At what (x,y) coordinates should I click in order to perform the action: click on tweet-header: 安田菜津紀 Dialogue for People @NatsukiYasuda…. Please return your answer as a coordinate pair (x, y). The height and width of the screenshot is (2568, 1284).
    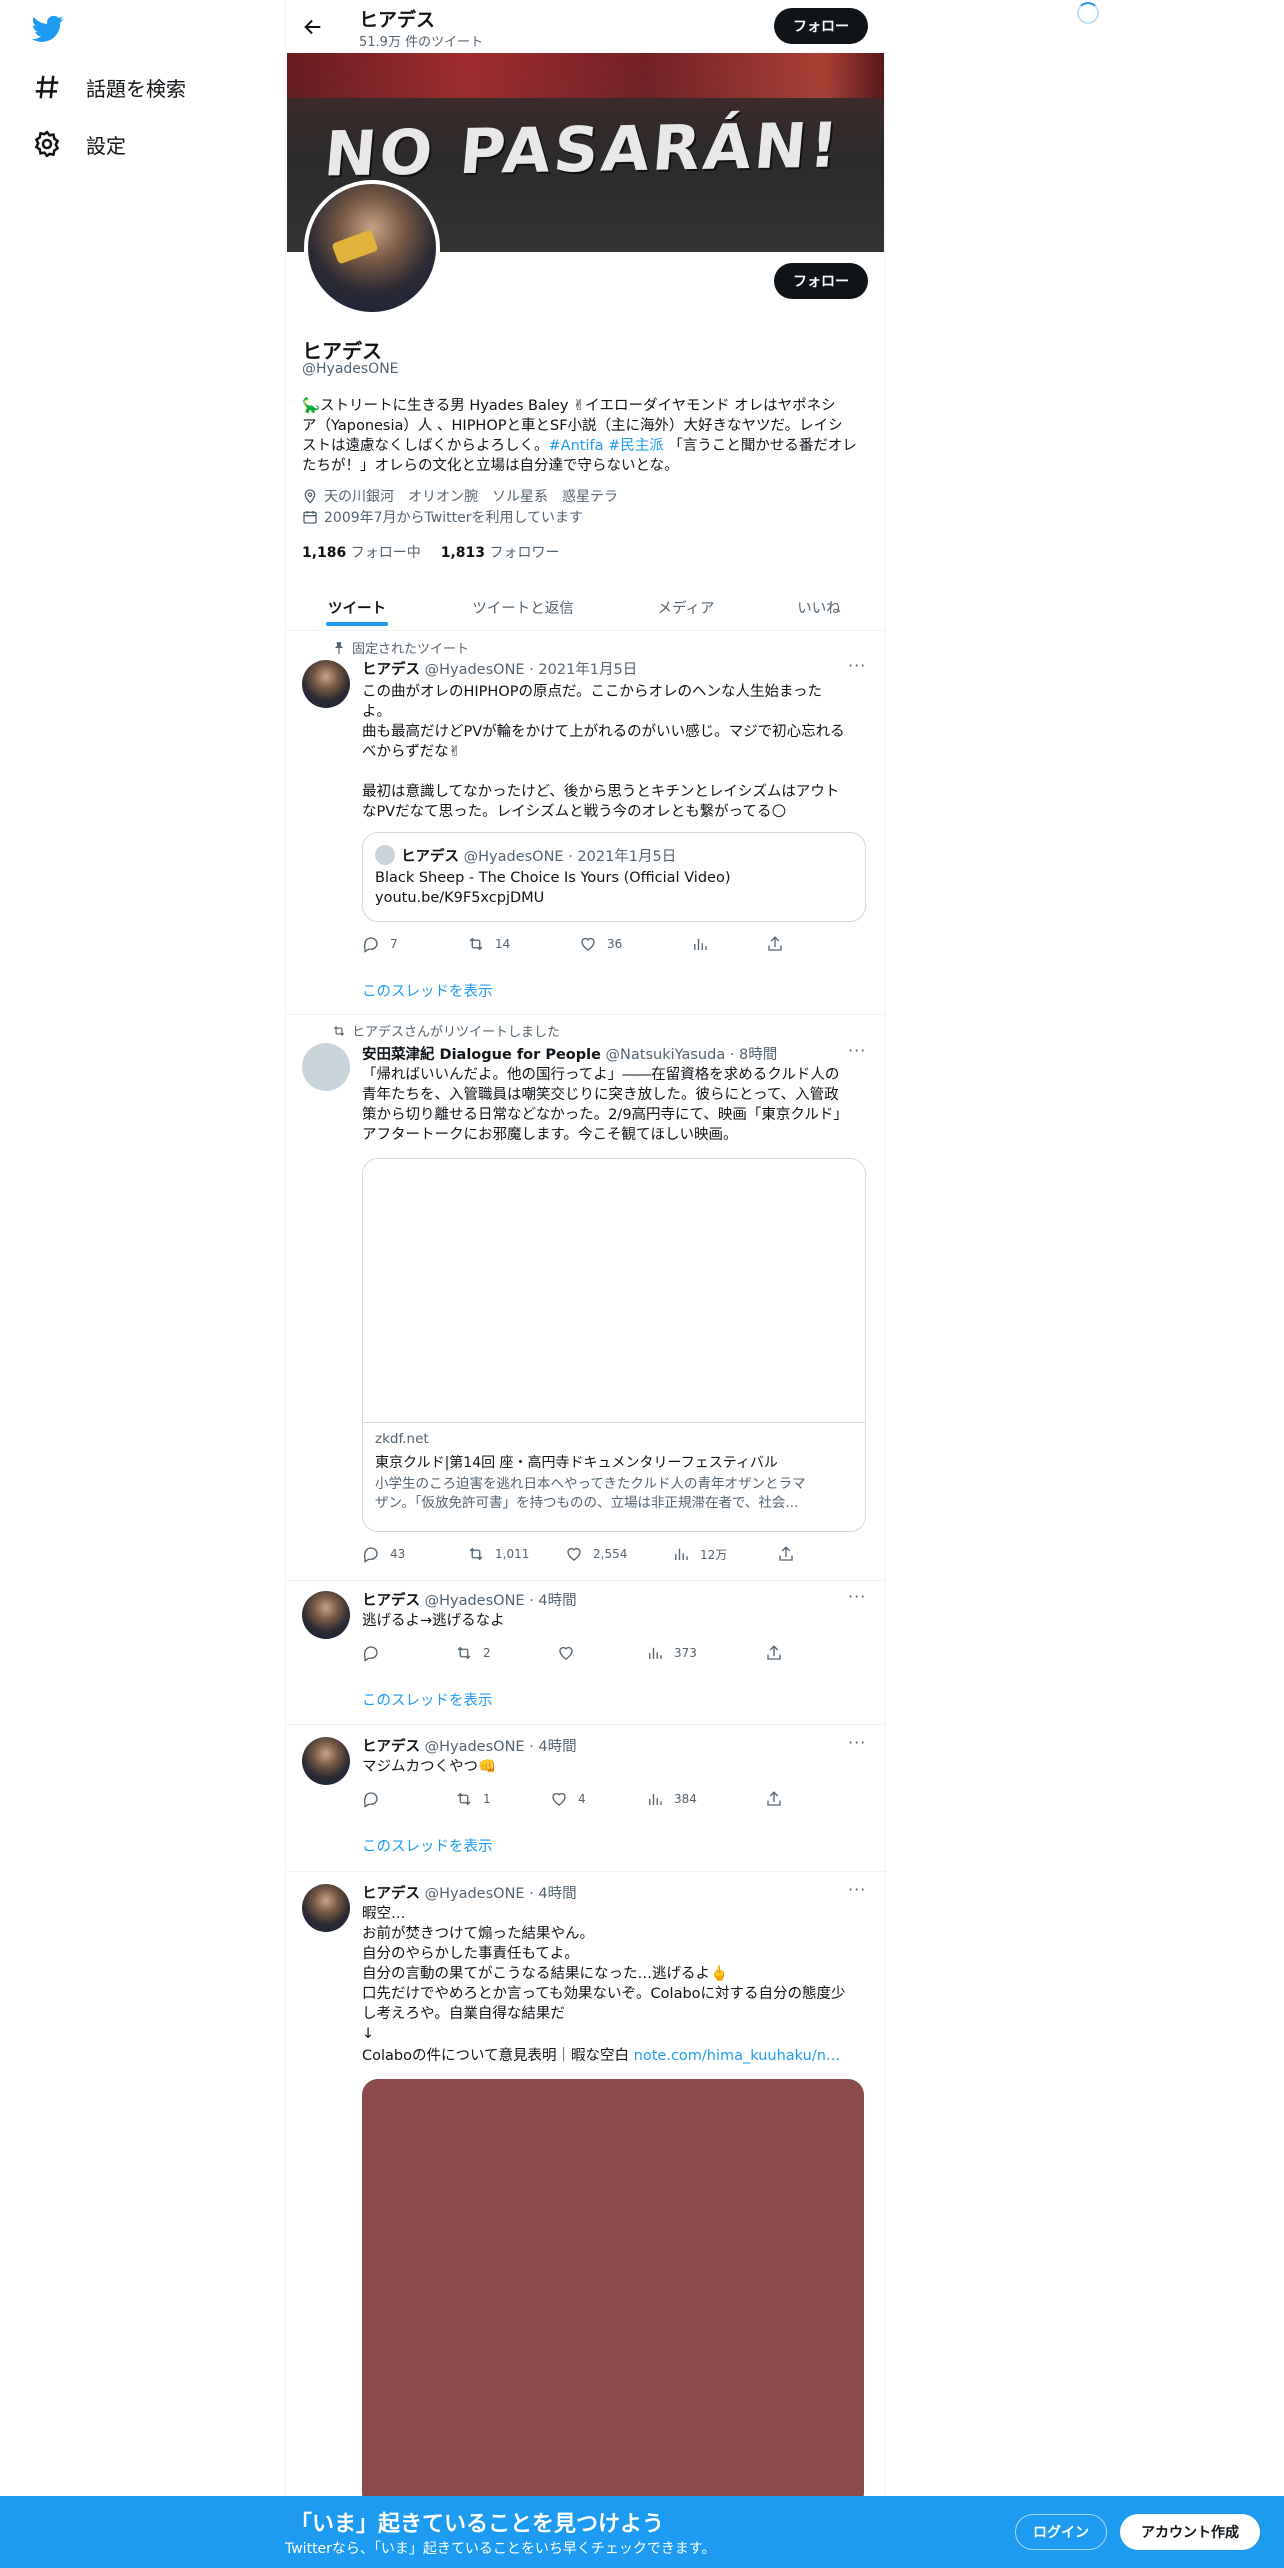
    Looking at the image, I should click on (569, 1053).